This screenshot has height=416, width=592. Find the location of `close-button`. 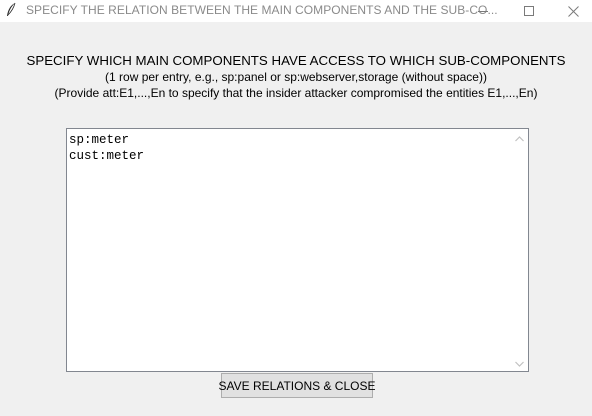

close-button is located at coordinates (571, 11).